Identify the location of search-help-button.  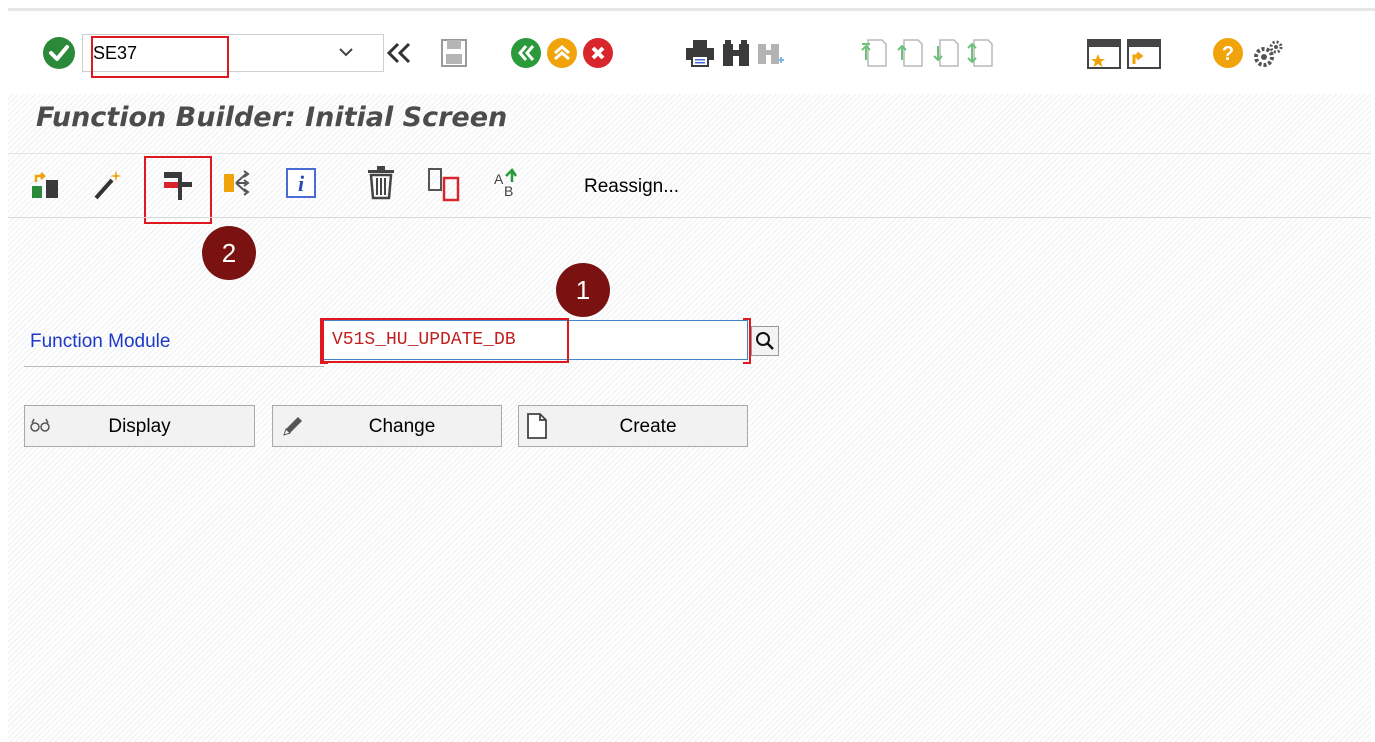
(765, 341).